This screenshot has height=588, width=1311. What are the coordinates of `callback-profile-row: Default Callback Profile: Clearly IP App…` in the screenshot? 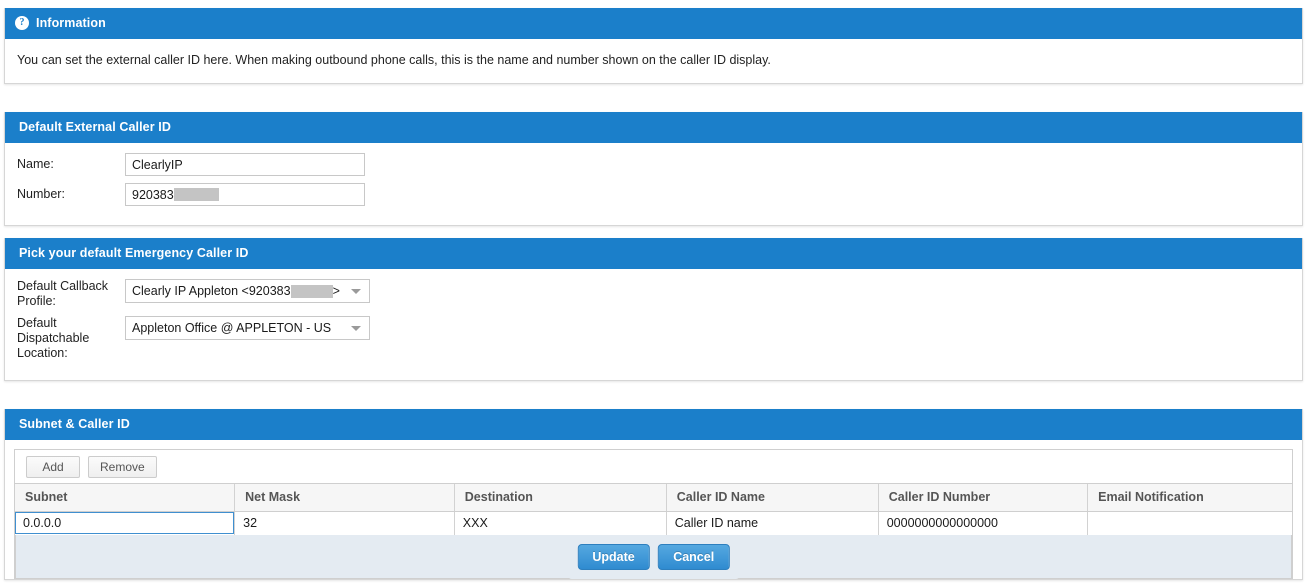 It's located at (653, 294).